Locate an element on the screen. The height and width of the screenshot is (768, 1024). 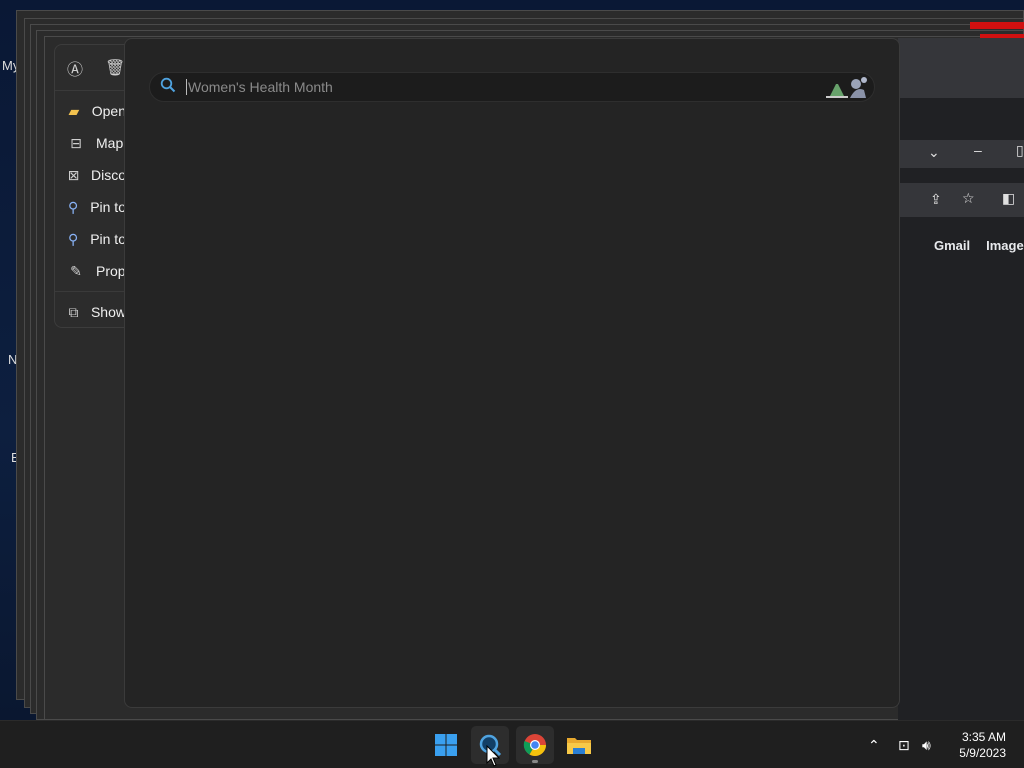
share-icon: ⇪ is located at coordinates (936, 199).